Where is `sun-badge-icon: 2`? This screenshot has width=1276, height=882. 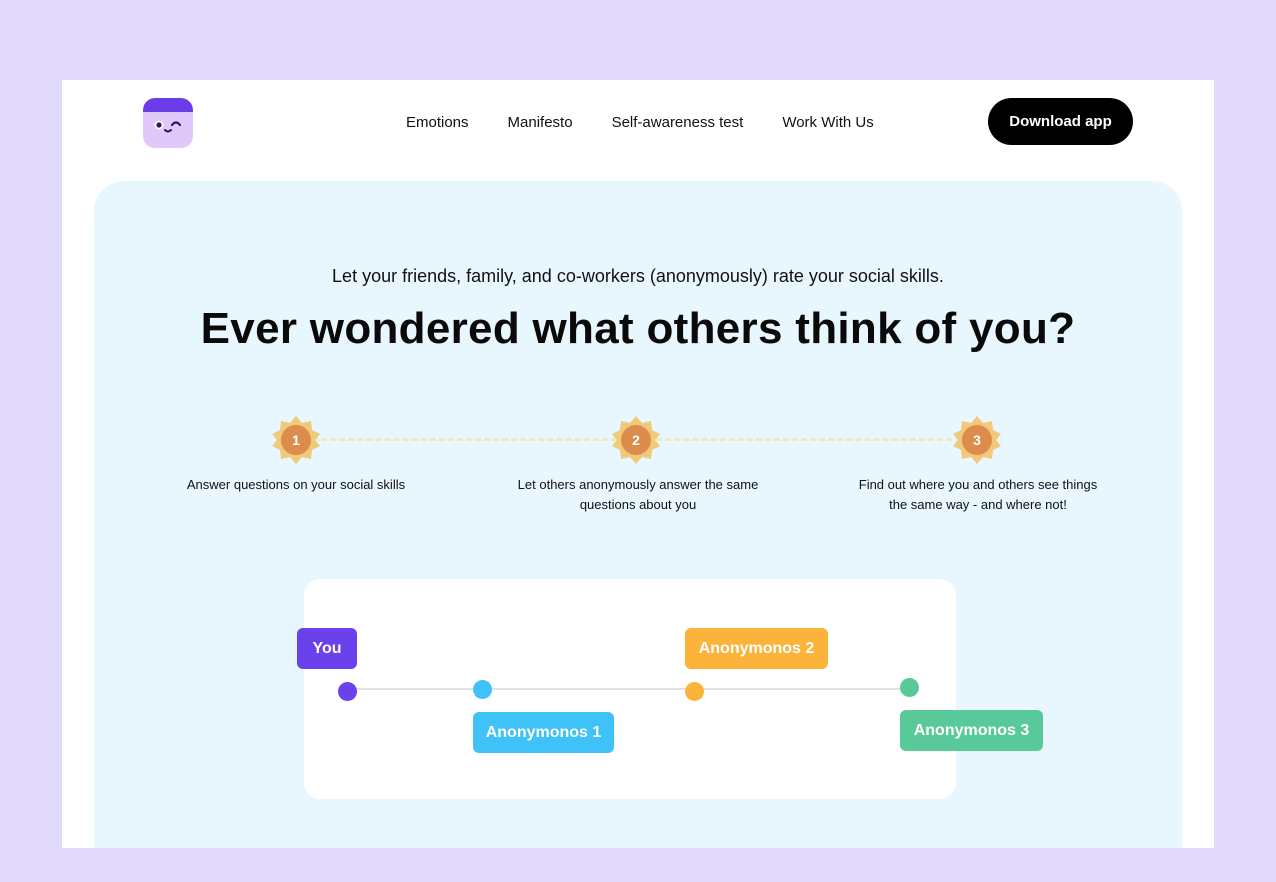 sun-badge-icon: 2 is located at coordinates (636, 440).